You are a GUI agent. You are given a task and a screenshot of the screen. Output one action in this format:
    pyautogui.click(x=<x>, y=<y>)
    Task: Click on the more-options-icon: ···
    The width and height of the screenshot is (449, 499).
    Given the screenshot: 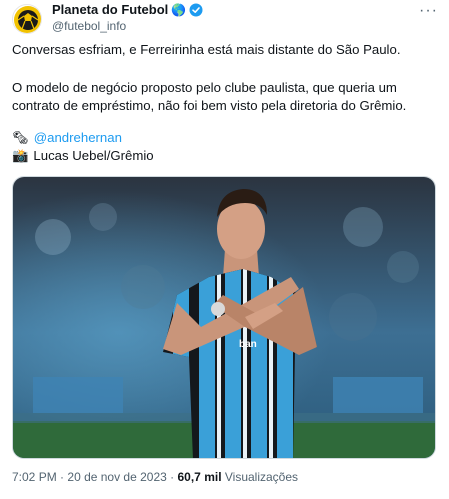 What is the action you would take?
    pyautogui.click(x=428, y=11)
    